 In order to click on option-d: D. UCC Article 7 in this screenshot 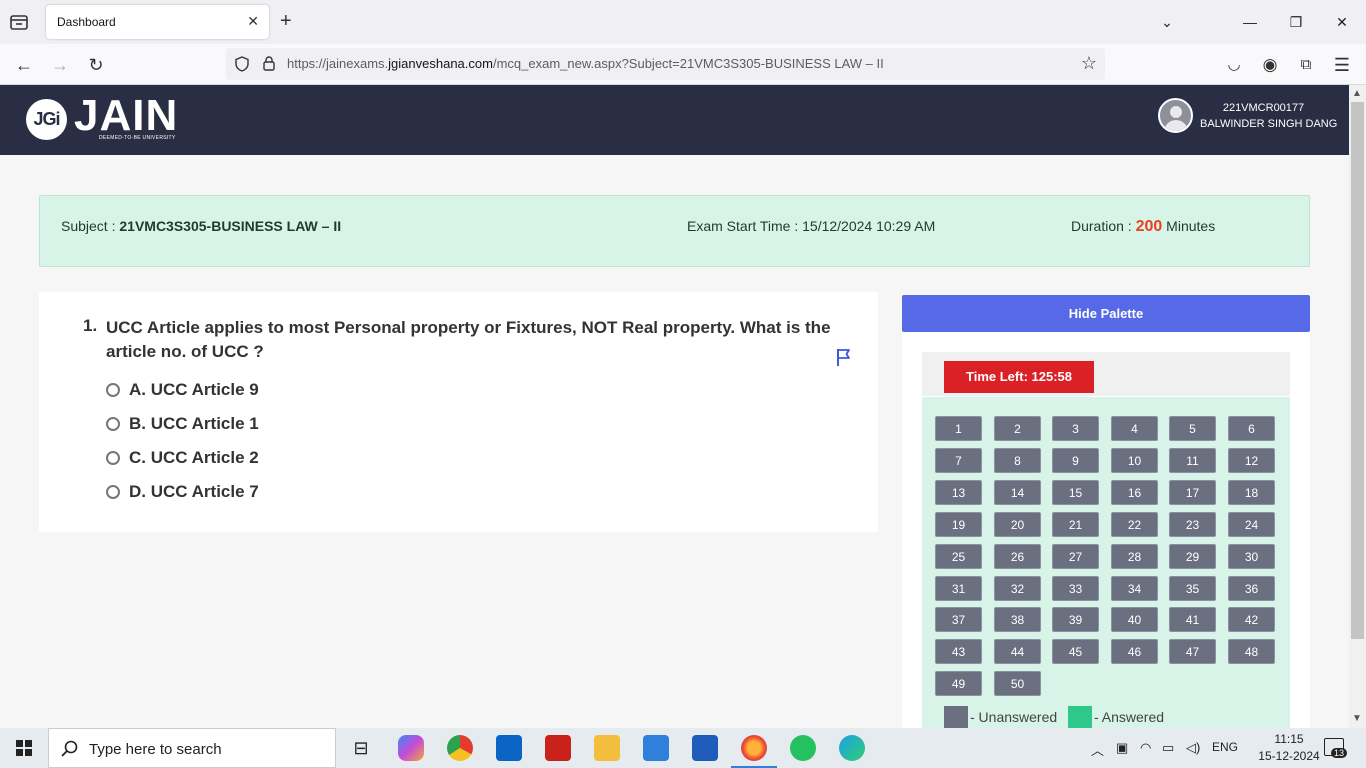, I will do `click(182, 492)`.